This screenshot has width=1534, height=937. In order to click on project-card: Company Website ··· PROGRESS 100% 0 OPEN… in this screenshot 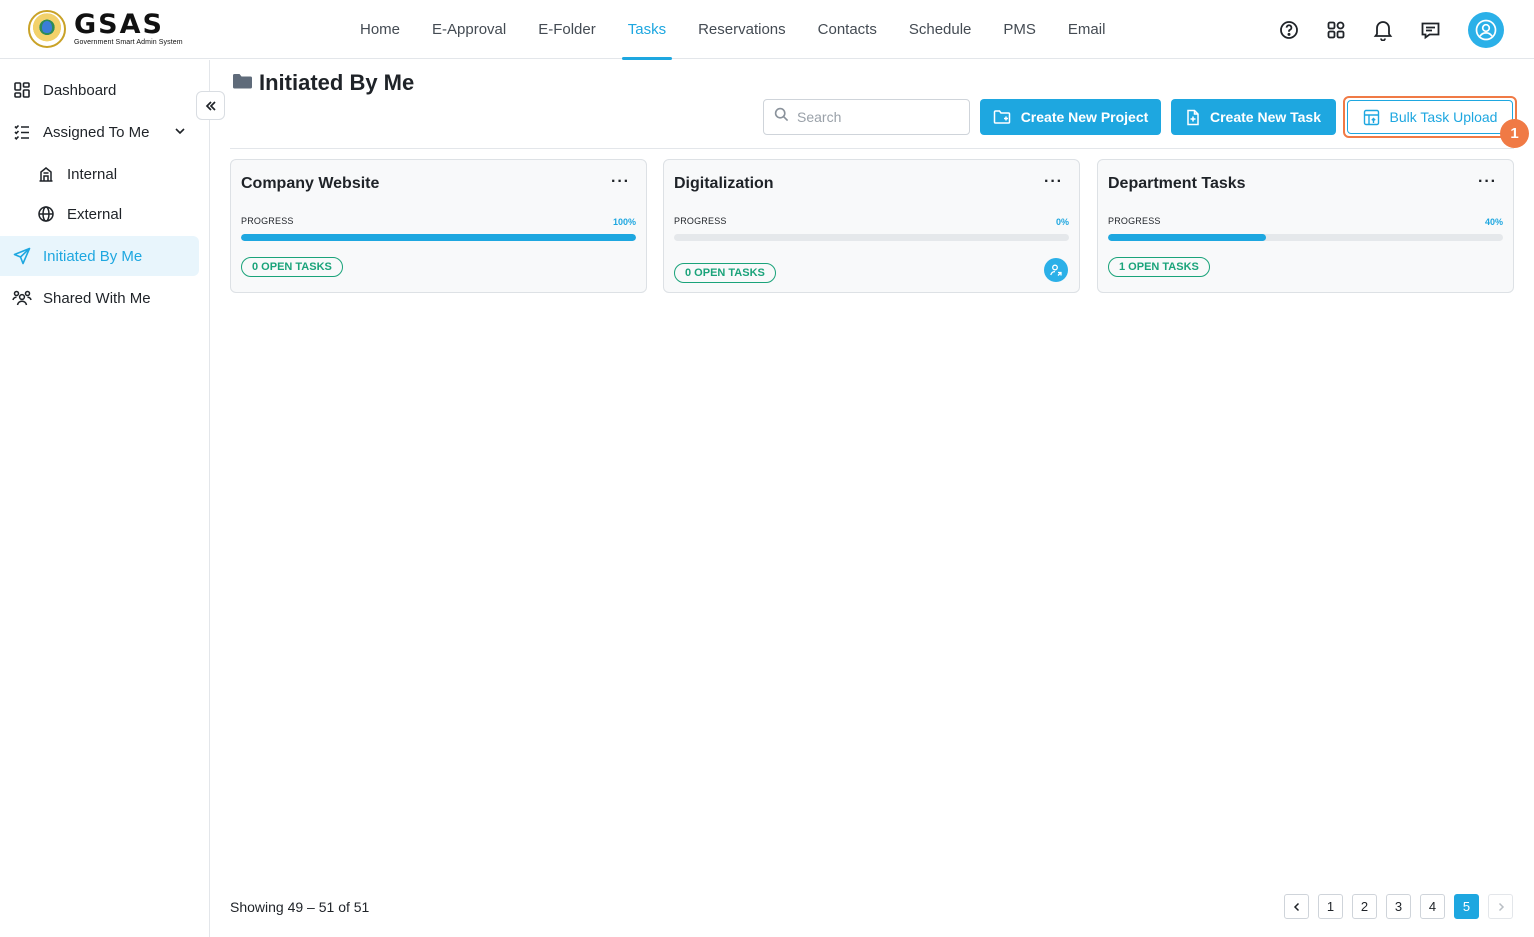, I will do `click(438, 226)`.